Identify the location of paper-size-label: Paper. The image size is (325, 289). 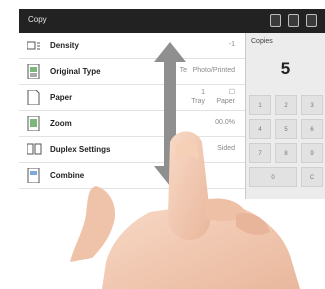
(225, 101).